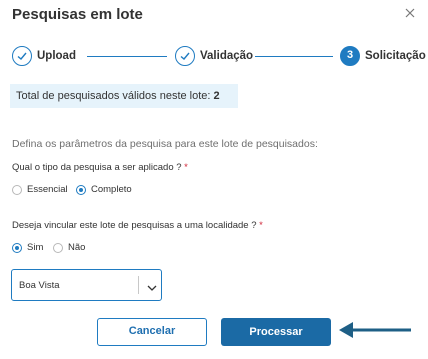 The height and width of the screenshot is (359, 428). What do you see at coordinates (350, 56) in the screenshot?
I see `step-solicitacao-number: 3` at bounding box center [350, 56].